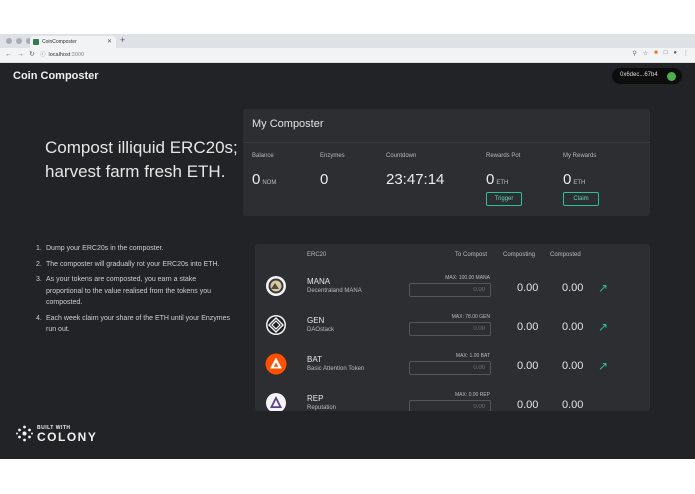  I want to click on bookmark-star-icon: ☆, so click(645, 53).